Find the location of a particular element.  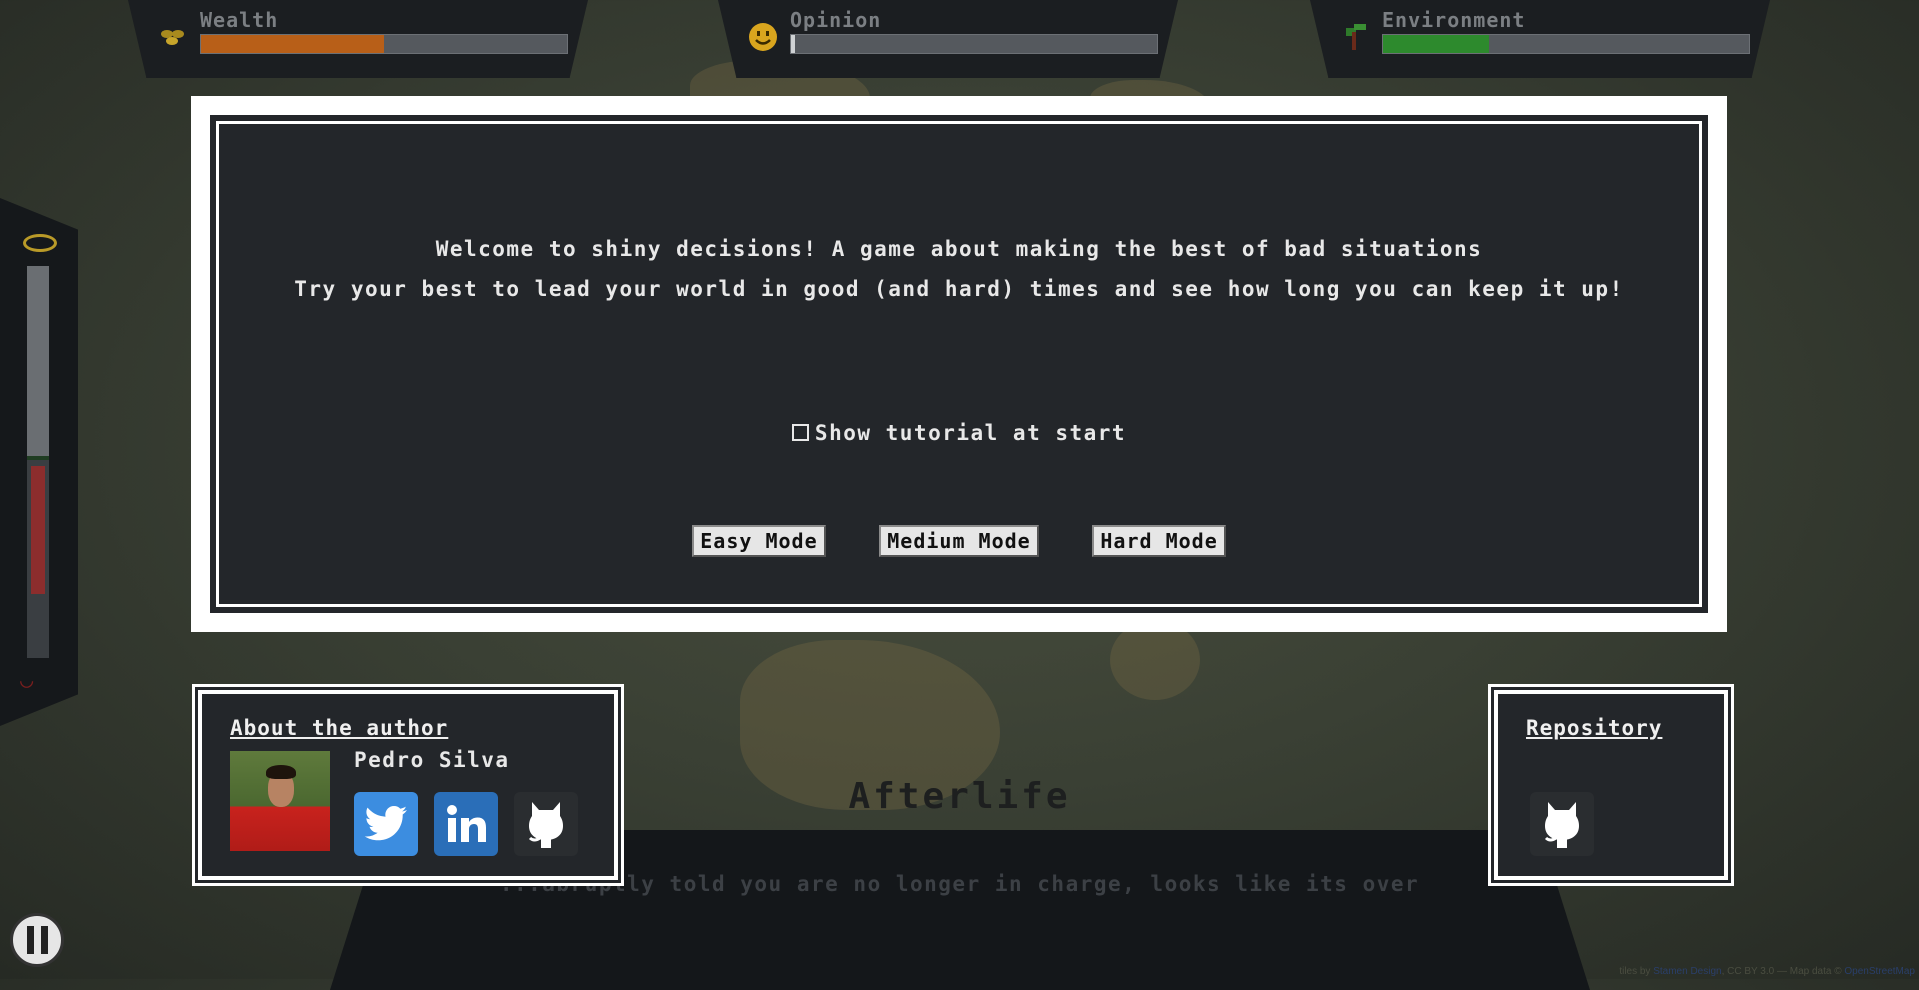

openstreetmap-link: OpenStreetMap is located at coordinates (1879, 971).